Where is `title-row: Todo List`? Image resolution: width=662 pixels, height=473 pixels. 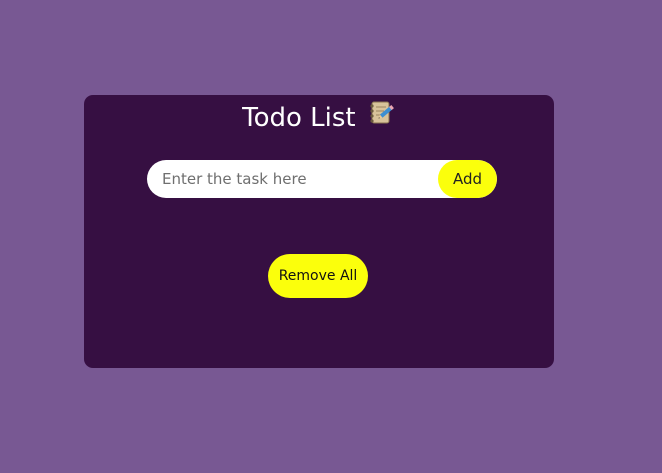
title-row: Todo List is located at coordinates (319, 118).